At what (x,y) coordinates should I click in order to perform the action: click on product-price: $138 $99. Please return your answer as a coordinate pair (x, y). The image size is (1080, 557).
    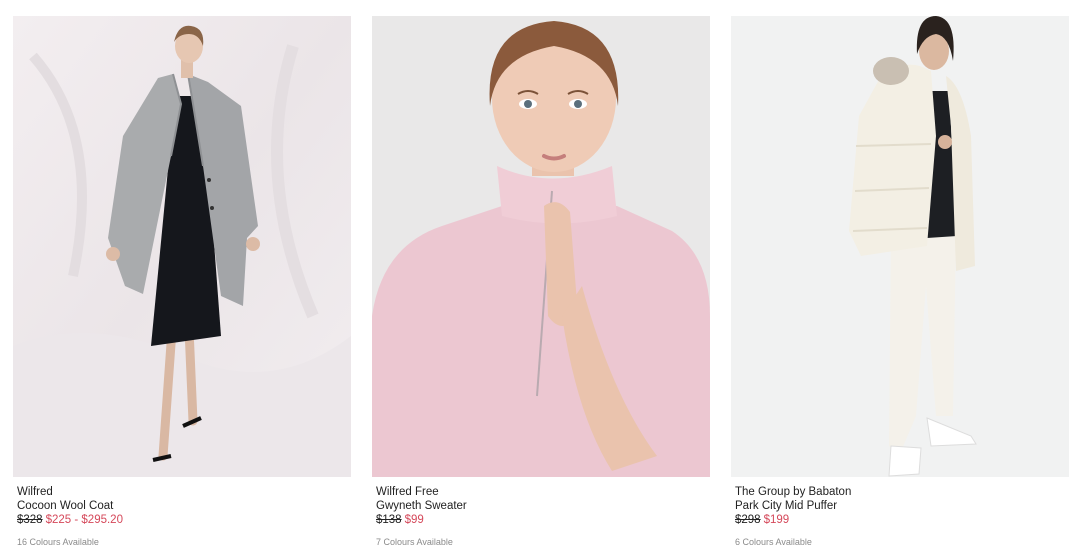
    Looking at the image, I should click on (543, 520).